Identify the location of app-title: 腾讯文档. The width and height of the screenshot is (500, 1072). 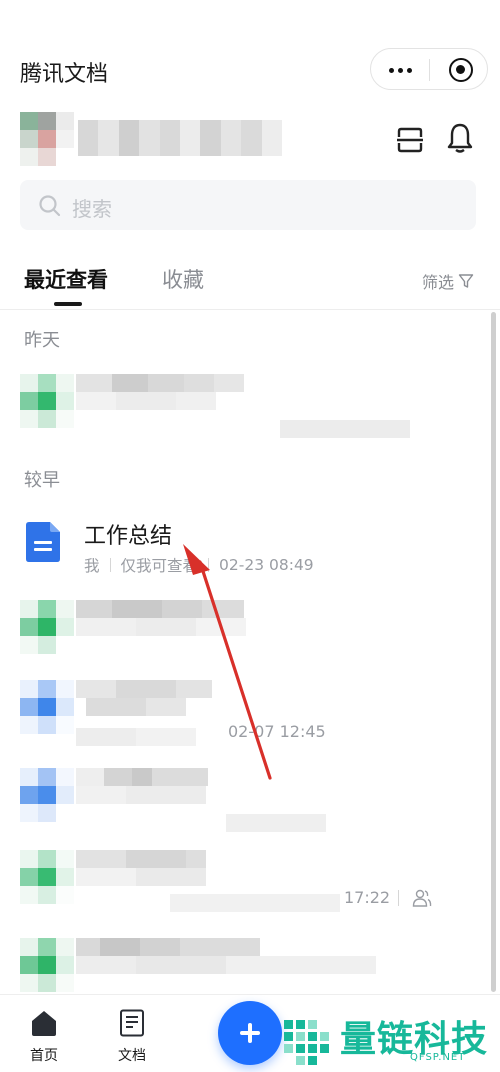
(64, 74).